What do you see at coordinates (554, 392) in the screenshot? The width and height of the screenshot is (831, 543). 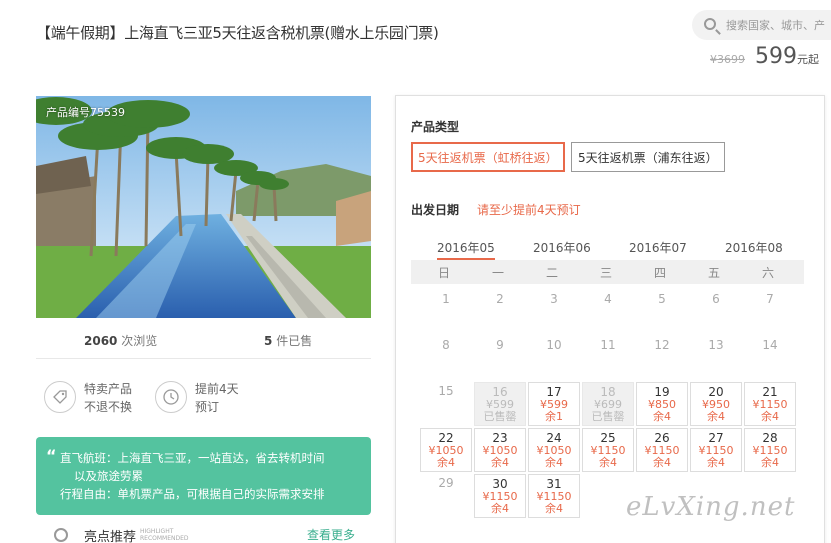 I see `day-number: 17` at bounding box center [554, 392].